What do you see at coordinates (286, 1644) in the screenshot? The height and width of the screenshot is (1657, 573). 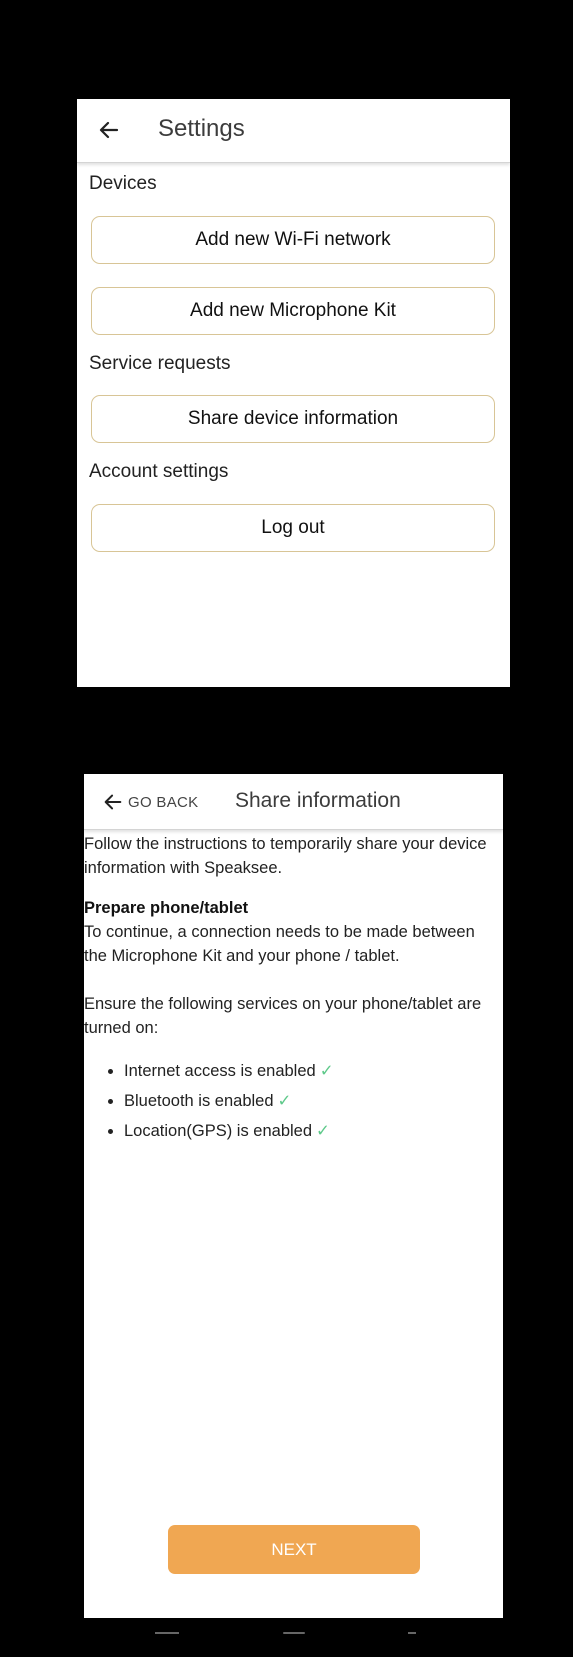 I see `system-navigation-bar` at bounding box center [286, 1644].